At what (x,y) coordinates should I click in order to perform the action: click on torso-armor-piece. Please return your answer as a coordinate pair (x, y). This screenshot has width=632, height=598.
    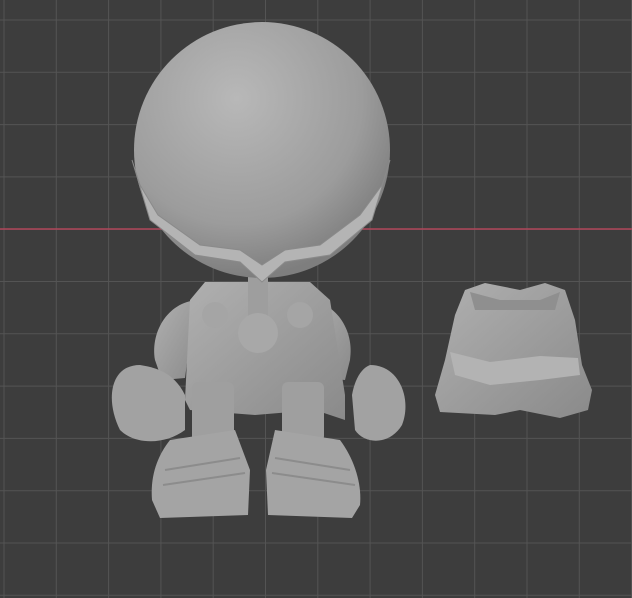
    Looking at the image, I should click on (513, 350).